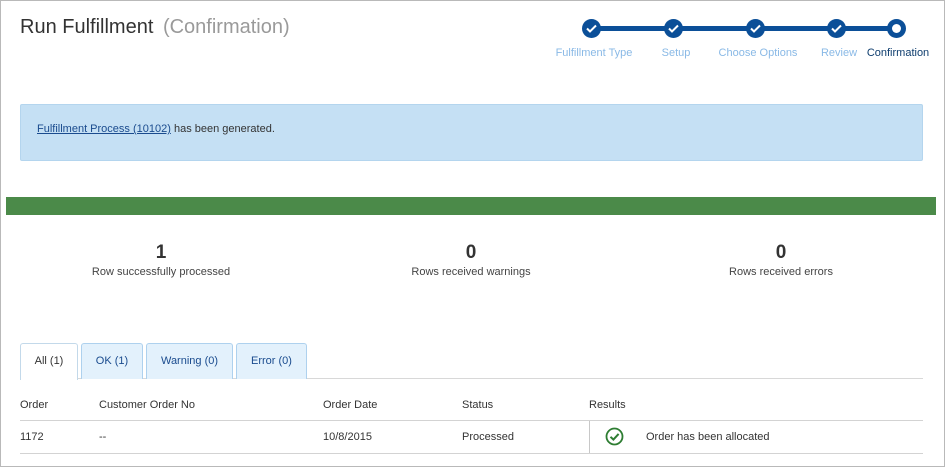 Image resolution: width=945 pixels, height=467 pixels. What do you see at coordinates (34, 405) in the screenshot?
I see `column-header-order: Order` at bounding box center [34, 405].